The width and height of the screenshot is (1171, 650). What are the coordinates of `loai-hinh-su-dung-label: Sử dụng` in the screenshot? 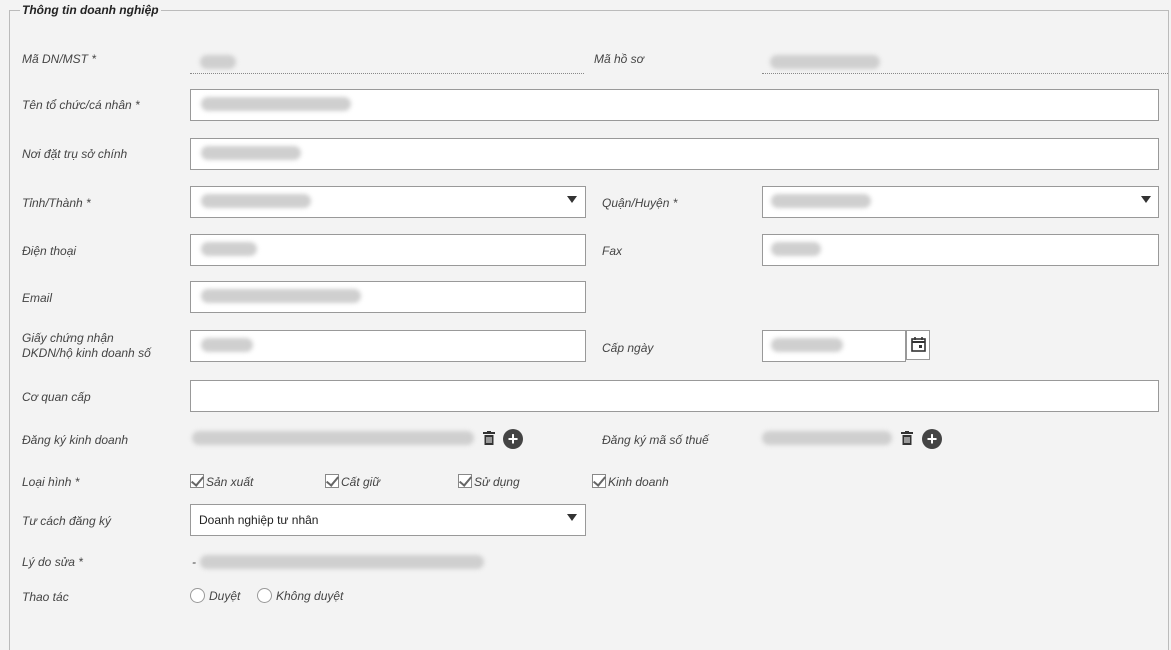 It's located at (497, 482).